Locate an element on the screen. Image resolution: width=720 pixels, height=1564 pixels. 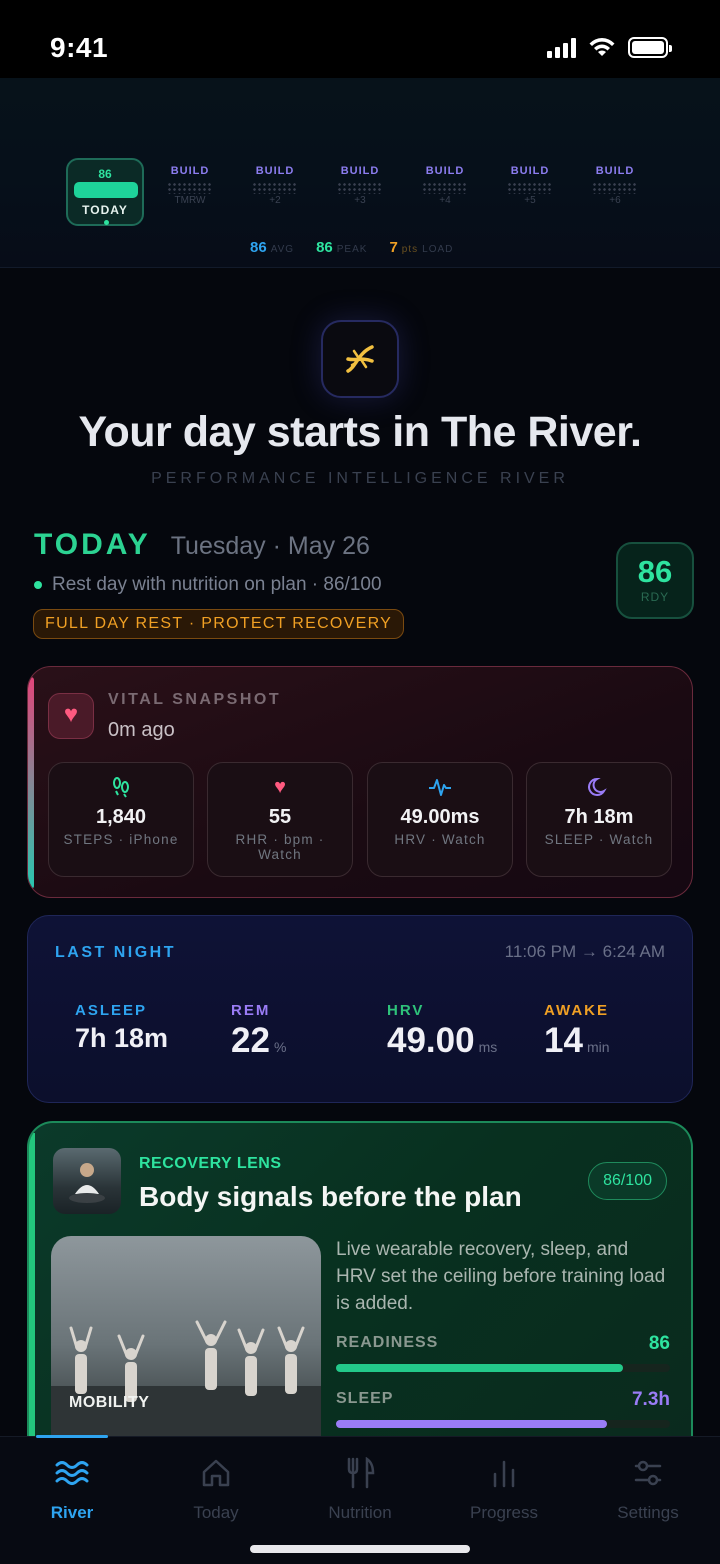
tab-river: River is located at coordinates (72, 1489).